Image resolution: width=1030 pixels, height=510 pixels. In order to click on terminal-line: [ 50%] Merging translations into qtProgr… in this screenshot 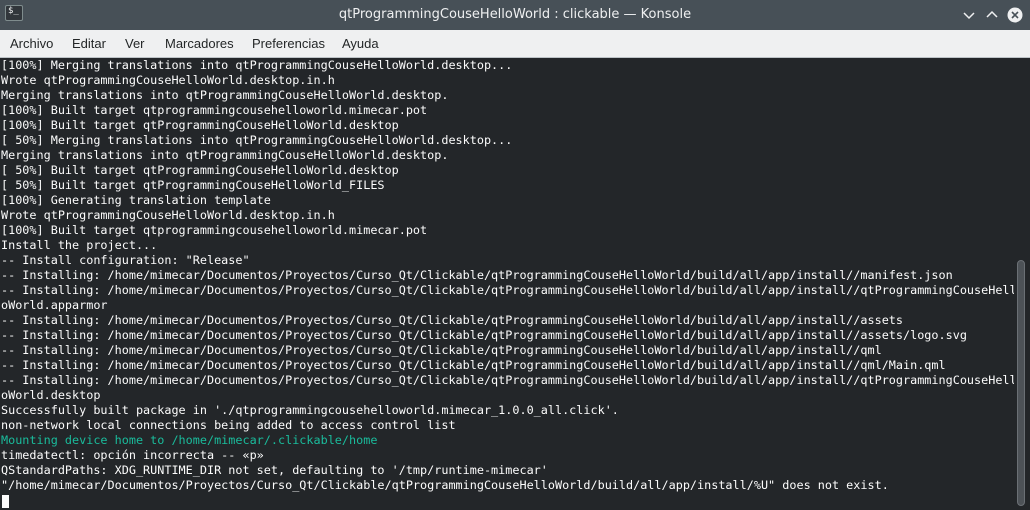, I will do `click(257, 140)`.